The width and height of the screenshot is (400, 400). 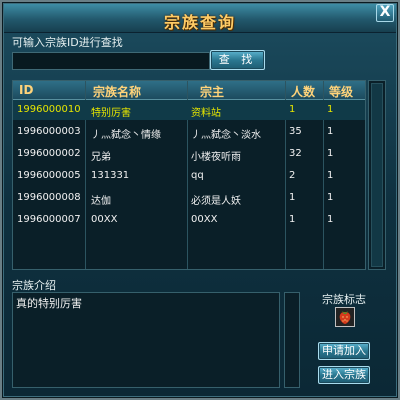 What do you see at coordinates (189, 154) in the screenshot?
I see `table-row: 1996000002 兄弟 小楼夜听雨 32 1` at bounding box center [189, 154].